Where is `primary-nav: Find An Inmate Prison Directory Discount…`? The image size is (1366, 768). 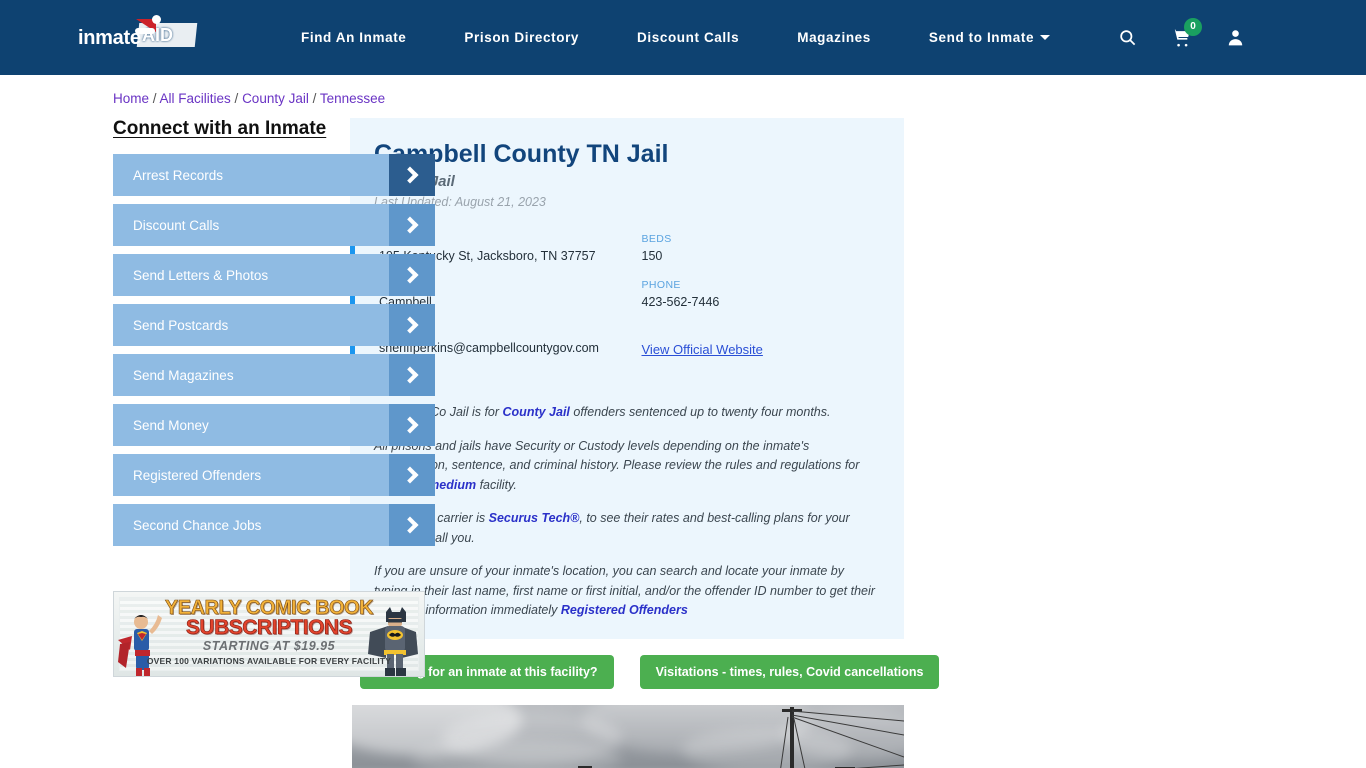 primary-nav: Find An Inmate Prison Directory Discount… is located at coordinates (675, 37).